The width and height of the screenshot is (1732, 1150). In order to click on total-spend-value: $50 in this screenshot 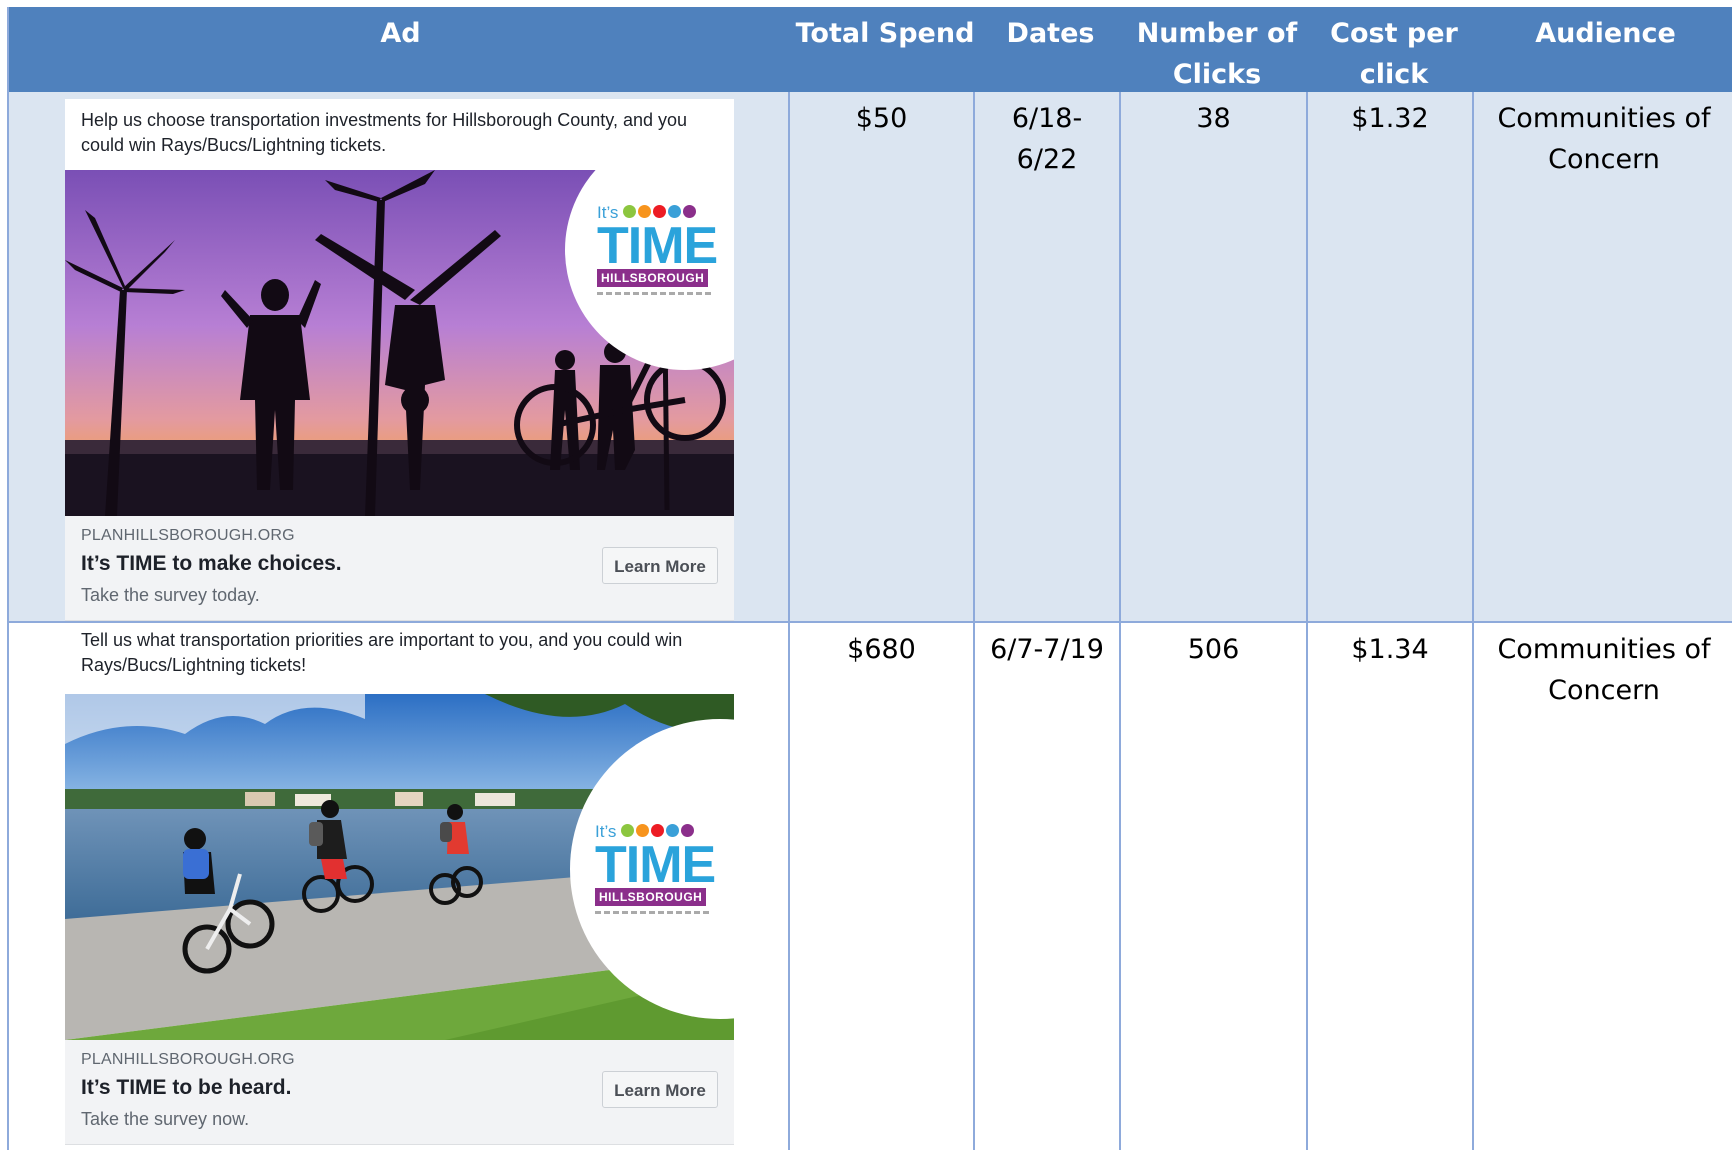, I will do `click(881, 118)`.